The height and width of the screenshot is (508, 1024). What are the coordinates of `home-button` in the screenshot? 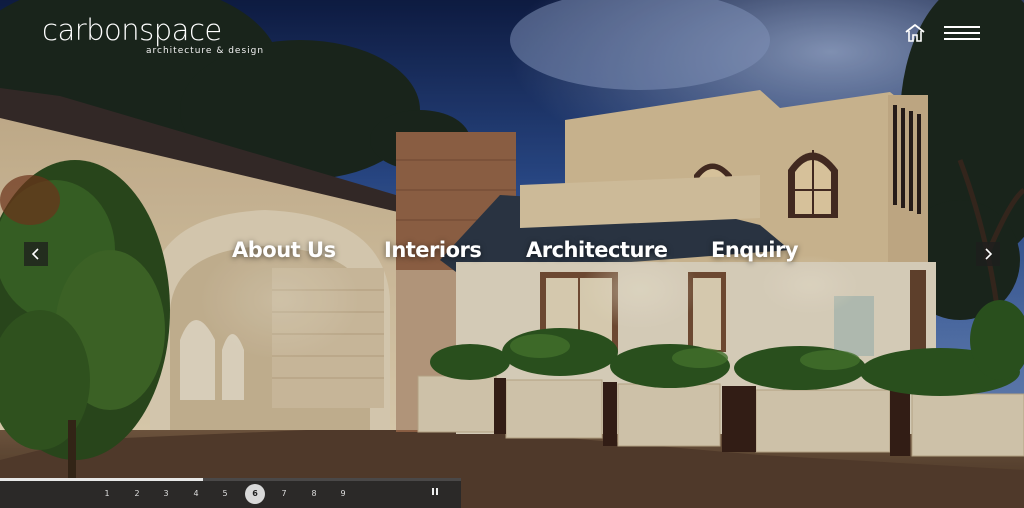 It's located at (915, 33).